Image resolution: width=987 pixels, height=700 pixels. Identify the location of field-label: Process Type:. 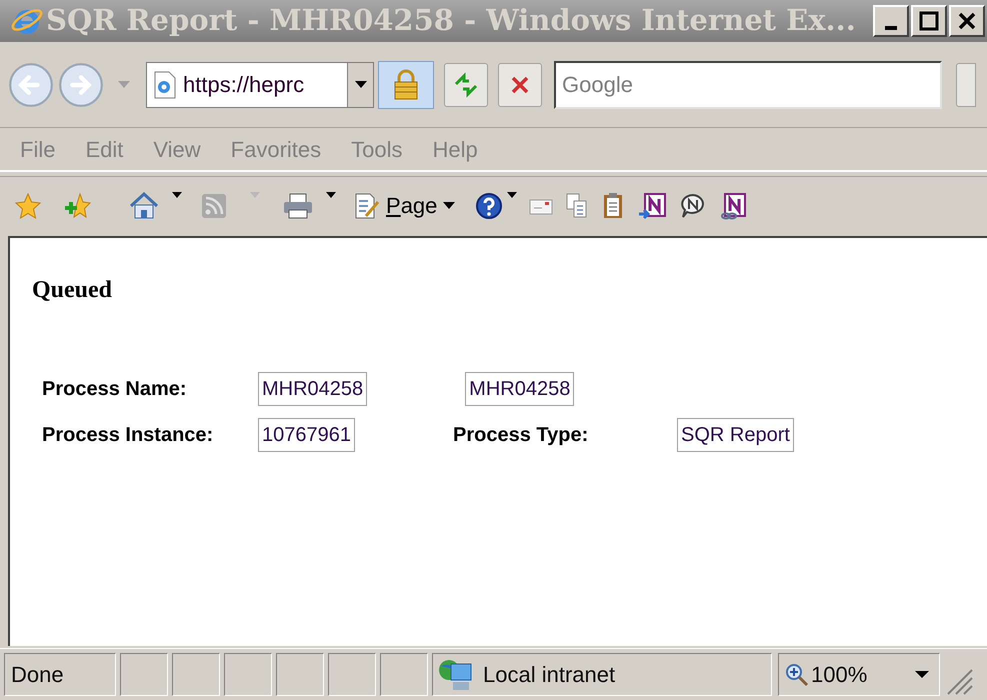
(520, 435).